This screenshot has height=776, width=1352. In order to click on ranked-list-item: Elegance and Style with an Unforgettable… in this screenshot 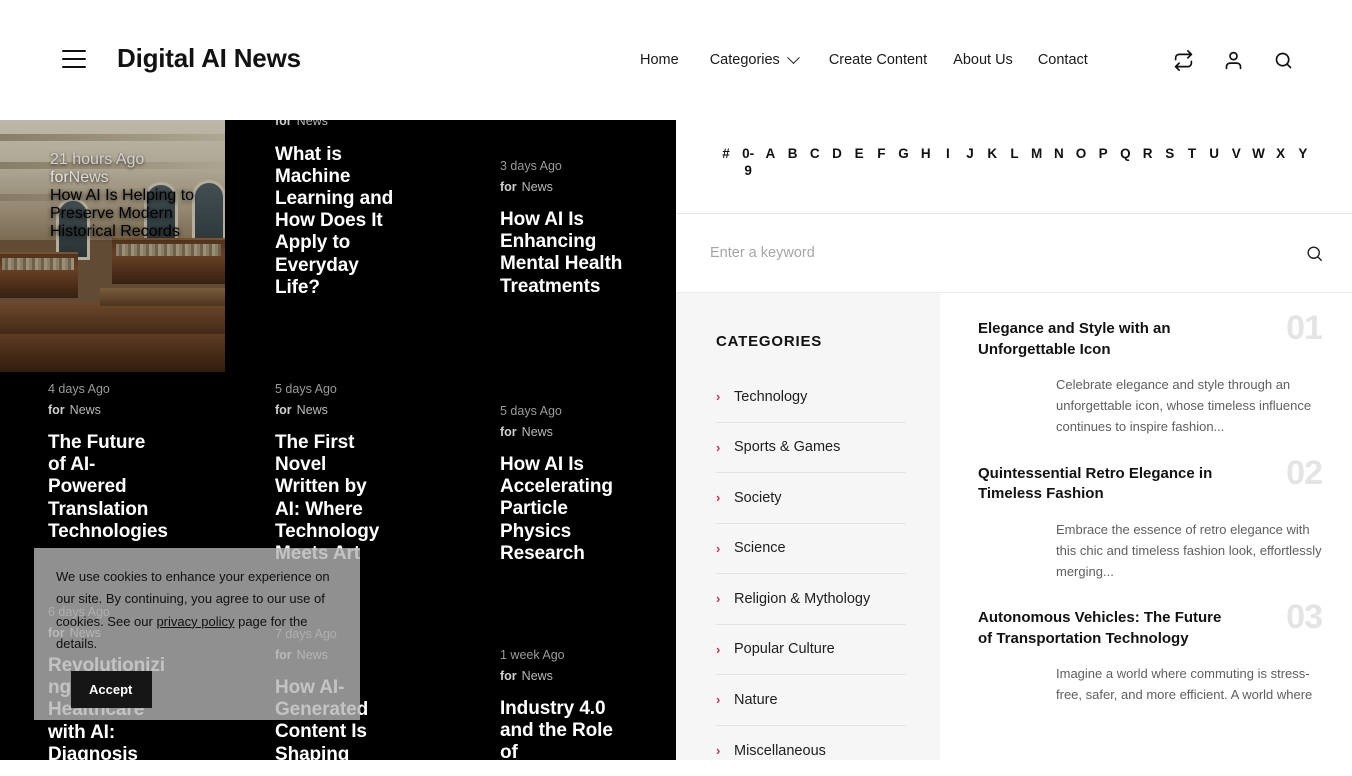, I will do `click(1146, 378)`.